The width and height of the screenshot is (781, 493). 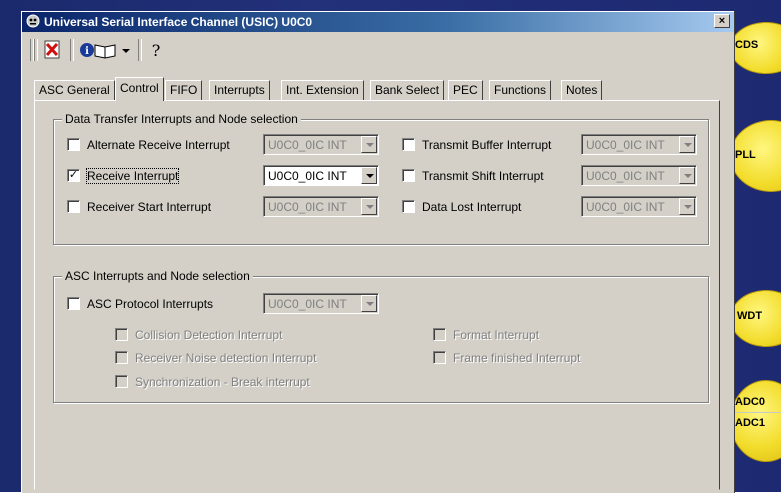 I want to click on asc-interrupts-group-title: ASC Interrupts and Node selection, so click(x=157, y=276).